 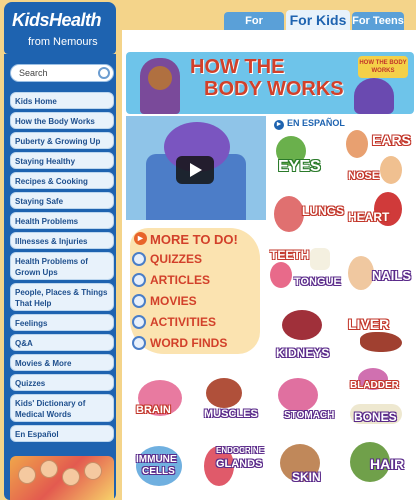 I want to click on sidebar-item-kids-home: Kids Home, so click(x=62, y=100).